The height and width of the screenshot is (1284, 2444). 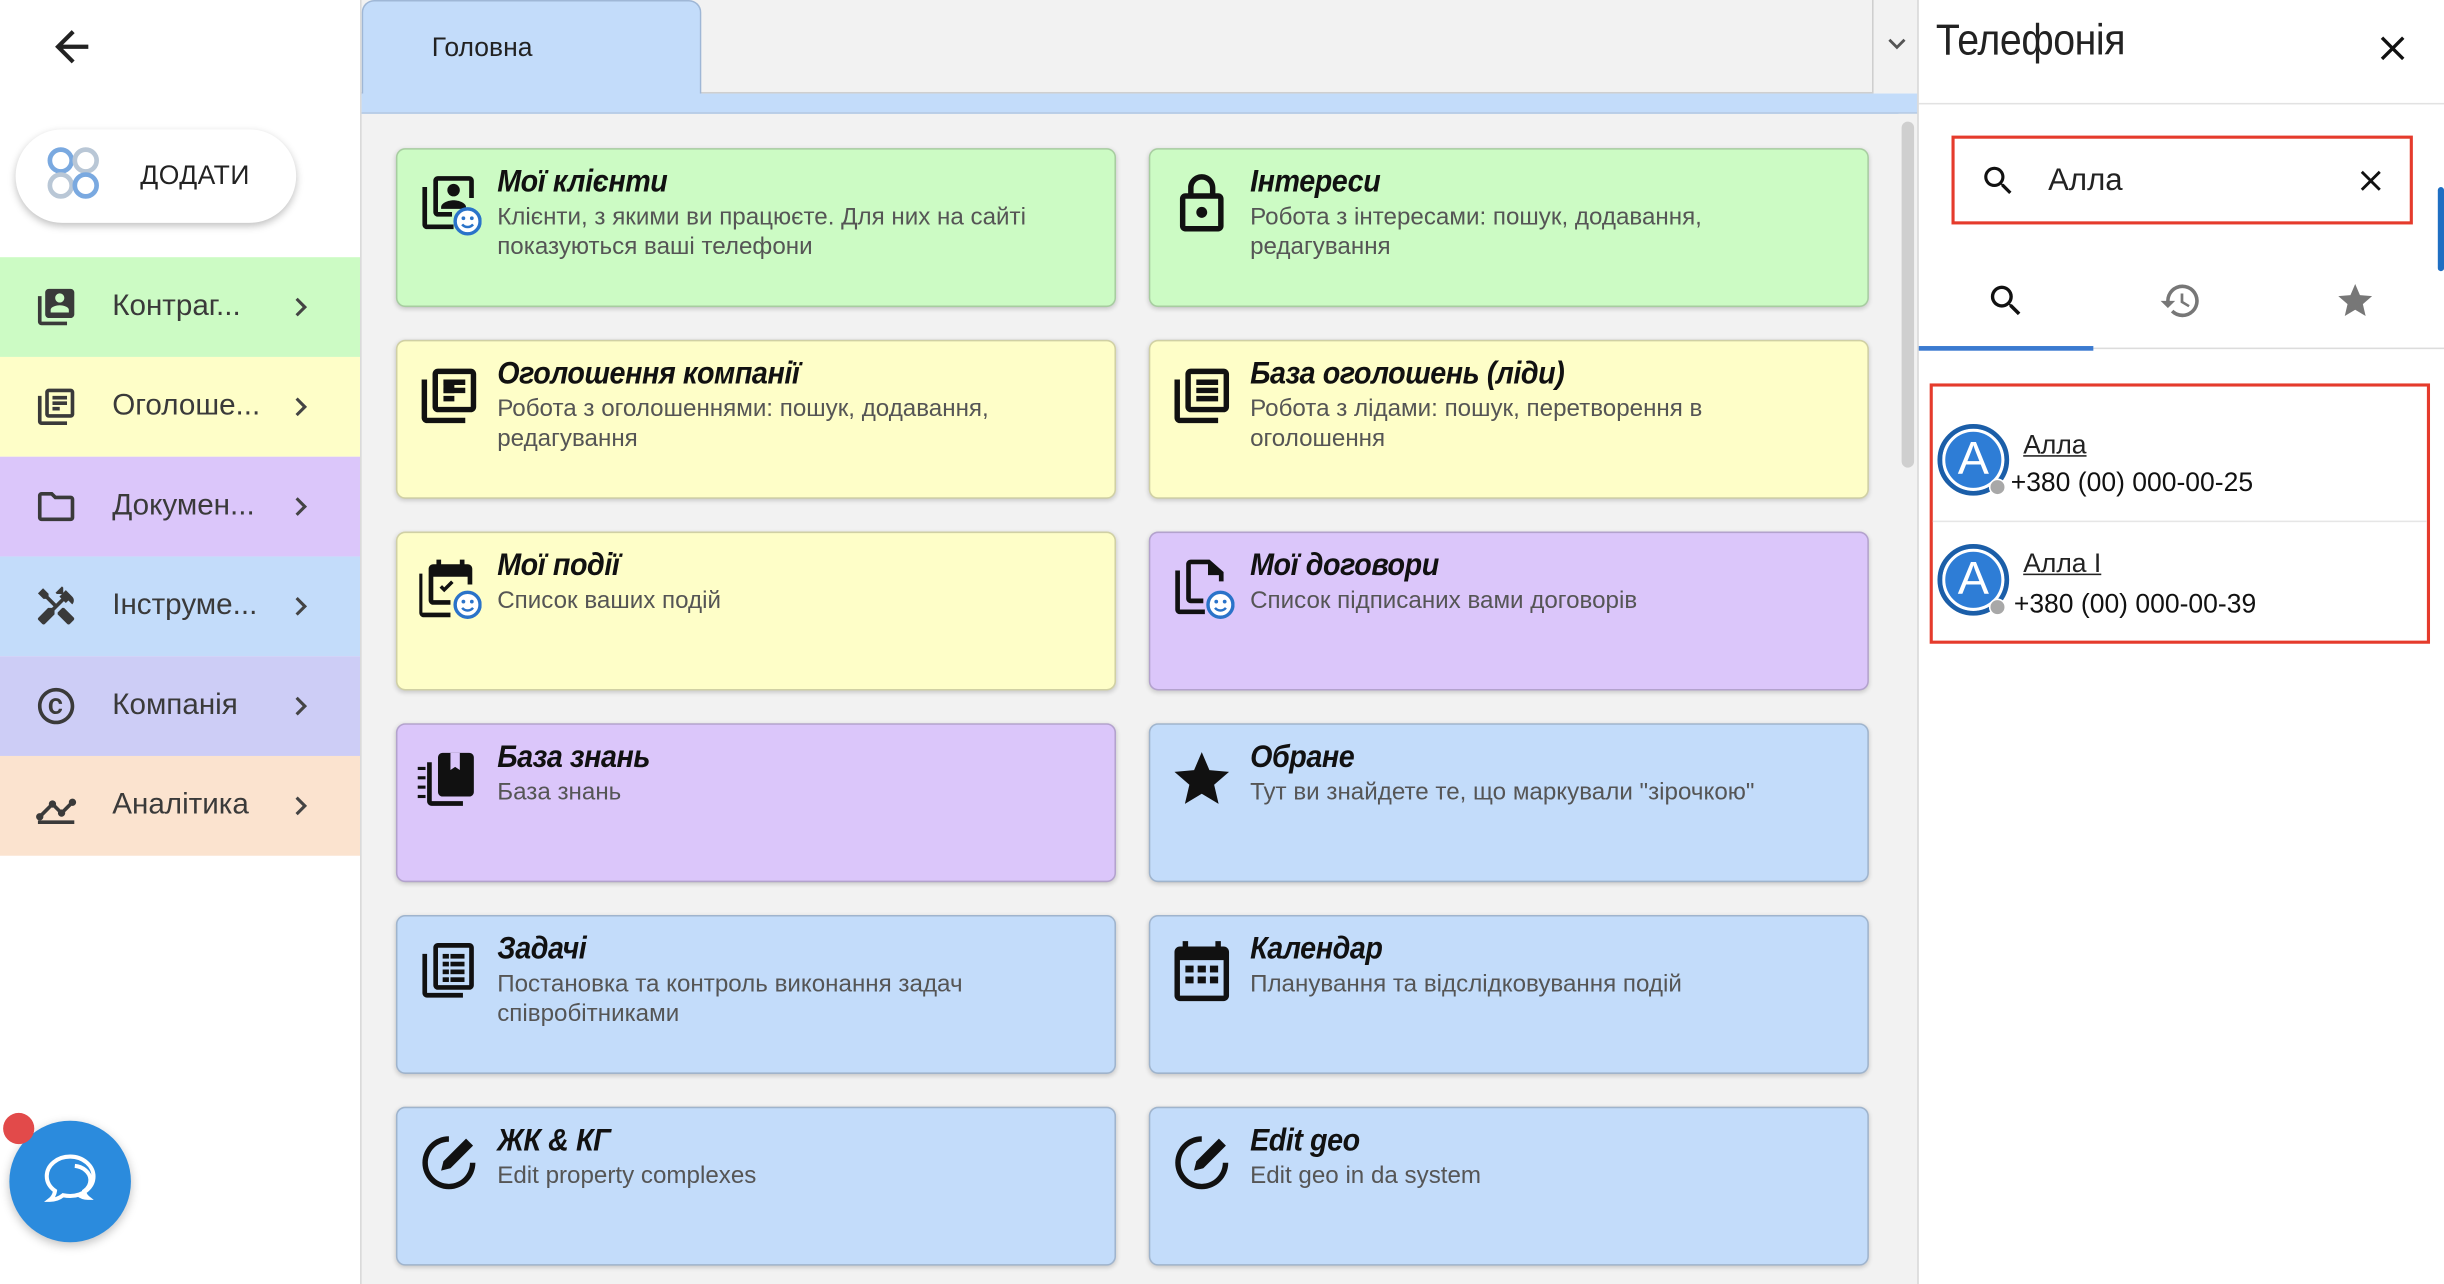 What do you see at coordinates (56, 307) in the screenshot?
I see `contacts-icon` at bounding box center [56, 307].